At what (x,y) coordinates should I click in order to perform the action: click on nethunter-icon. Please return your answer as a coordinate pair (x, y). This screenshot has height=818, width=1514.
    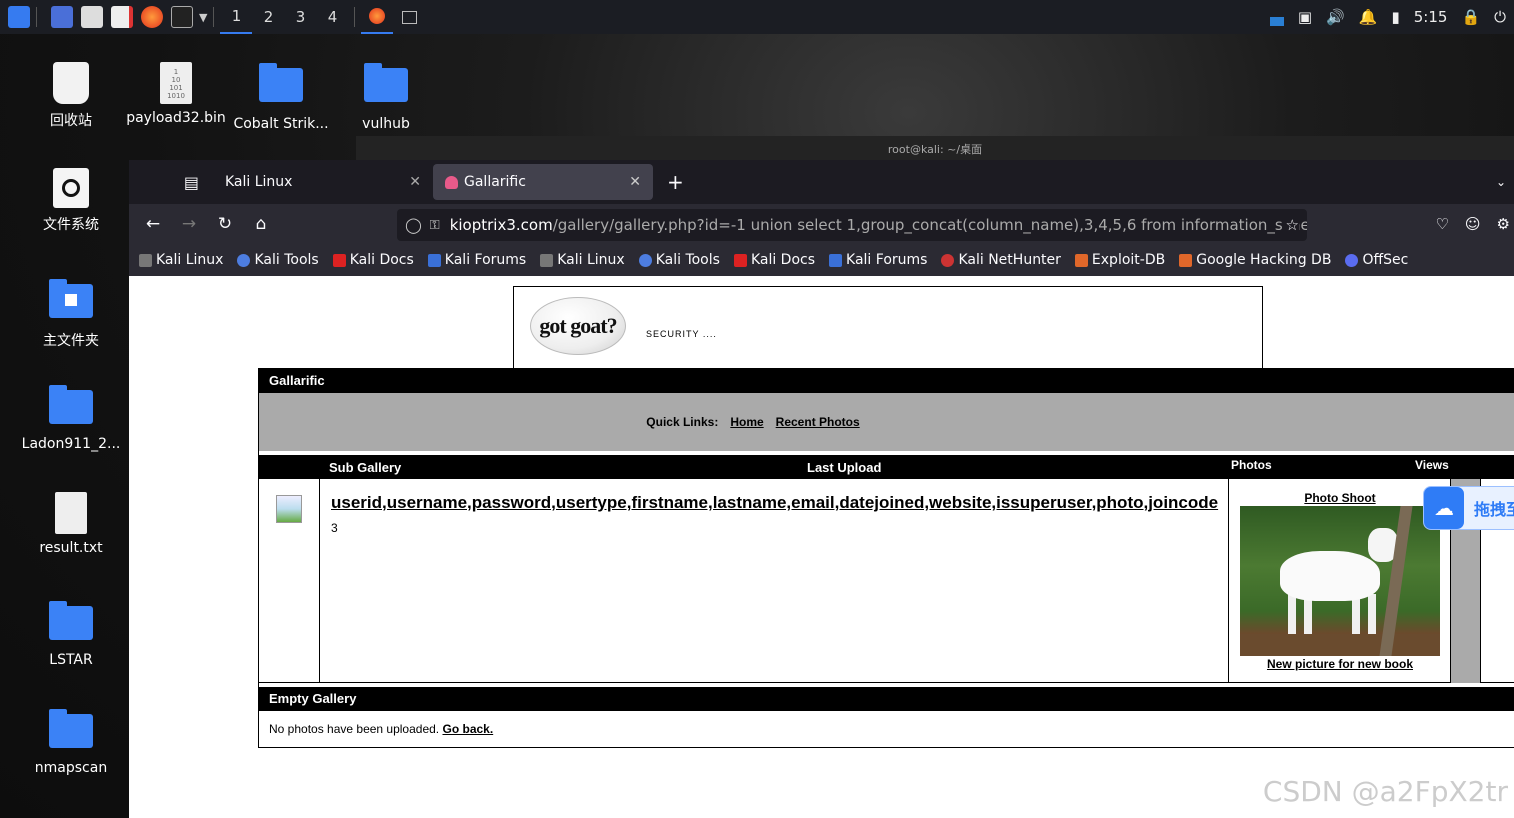
    Looking at the image, I should click on (948, 260).